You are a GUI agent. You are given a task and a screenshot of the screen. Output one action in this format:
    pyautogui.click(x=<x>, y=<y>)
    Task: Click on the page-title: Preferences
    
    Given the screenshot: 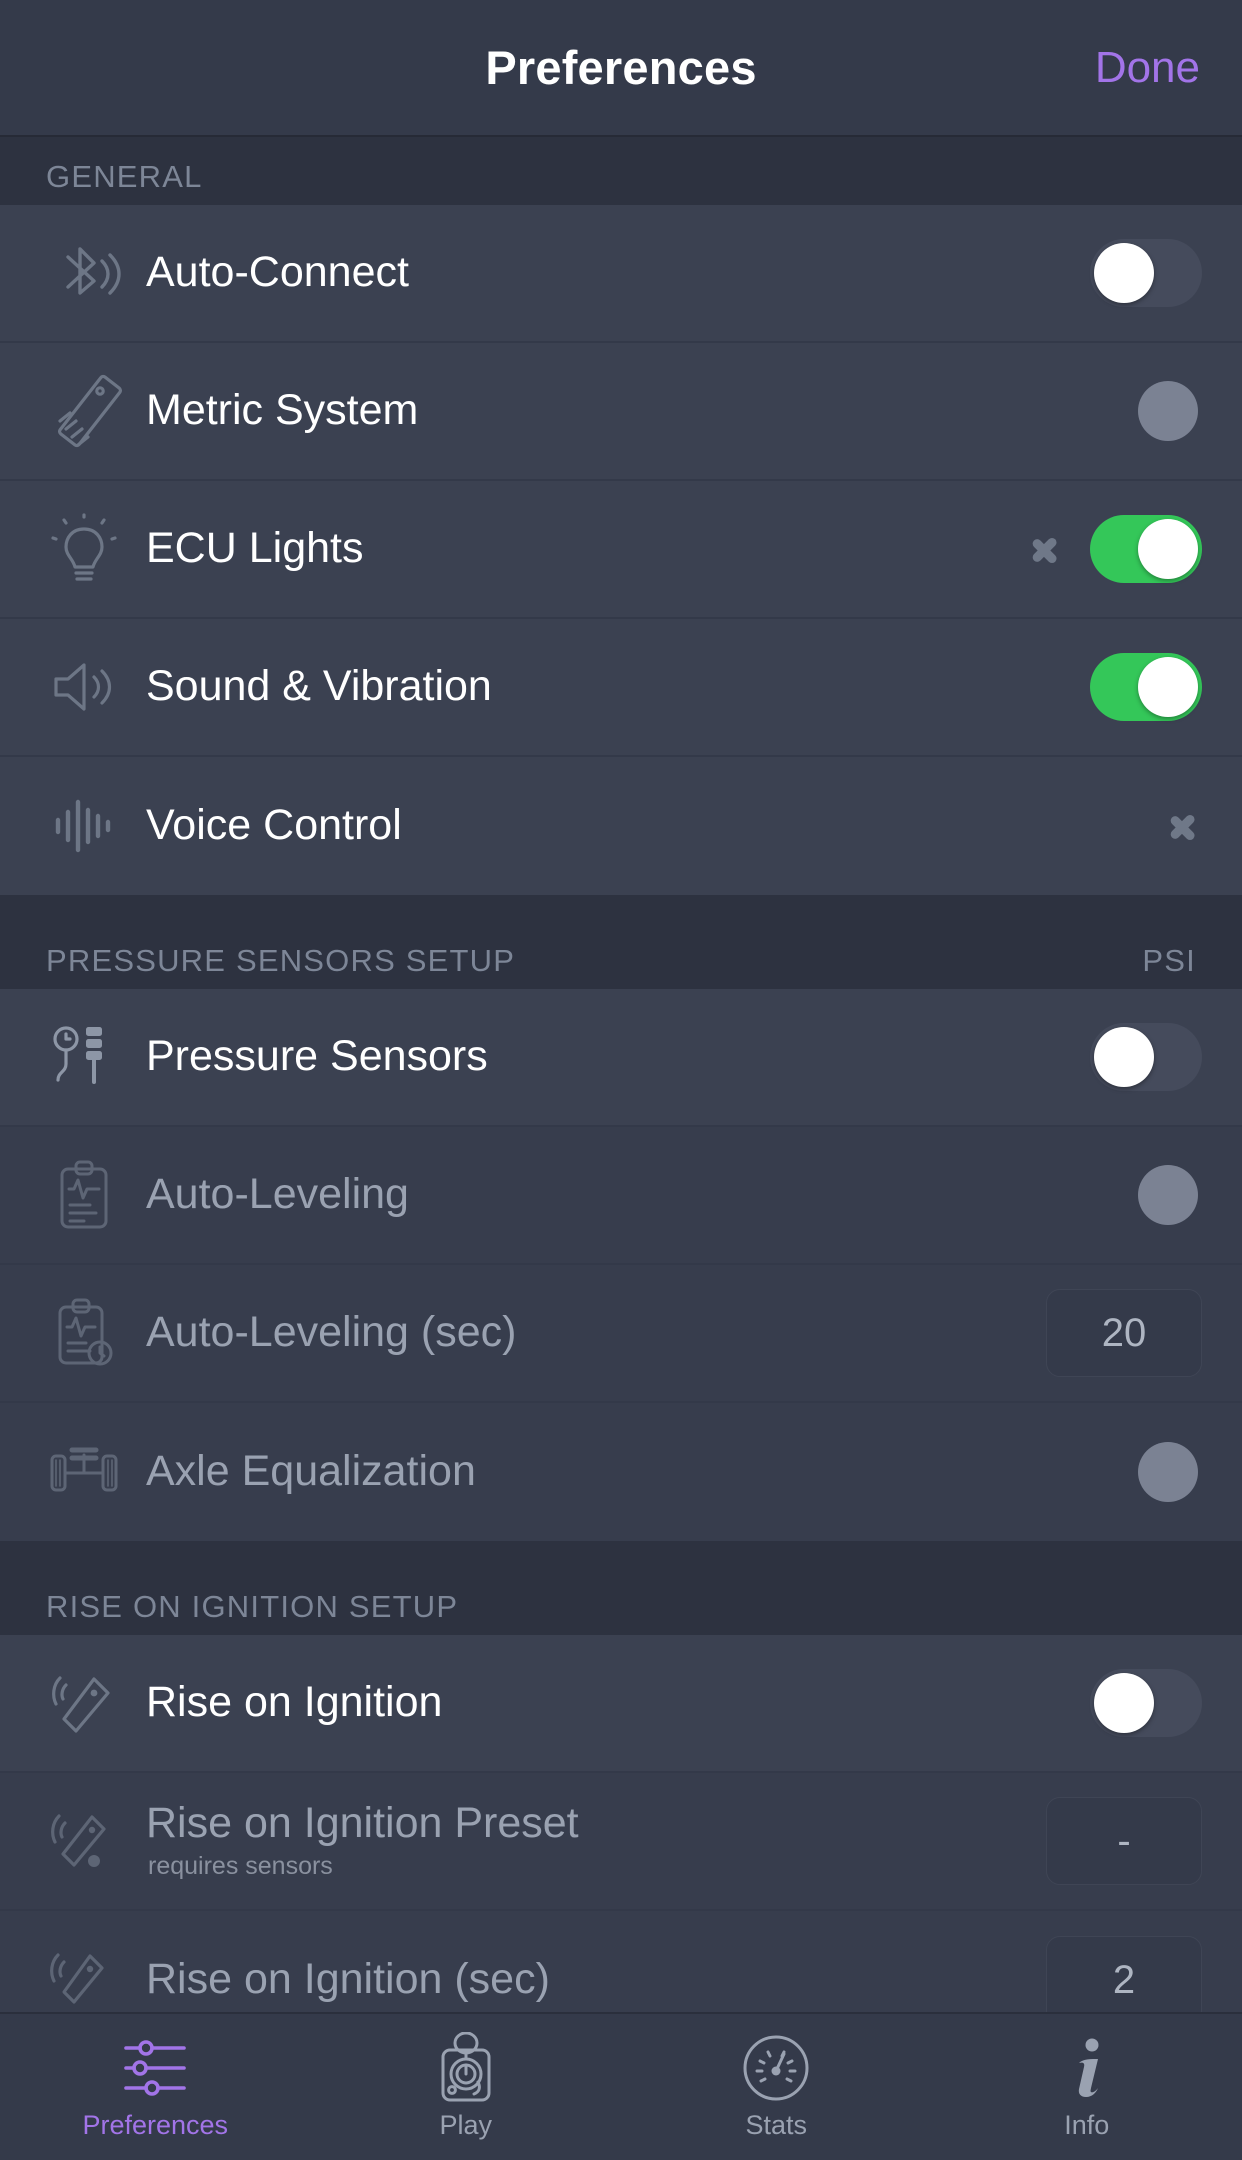 What is the action you would take?
    pyautogui.click(x=621, y=67)
    